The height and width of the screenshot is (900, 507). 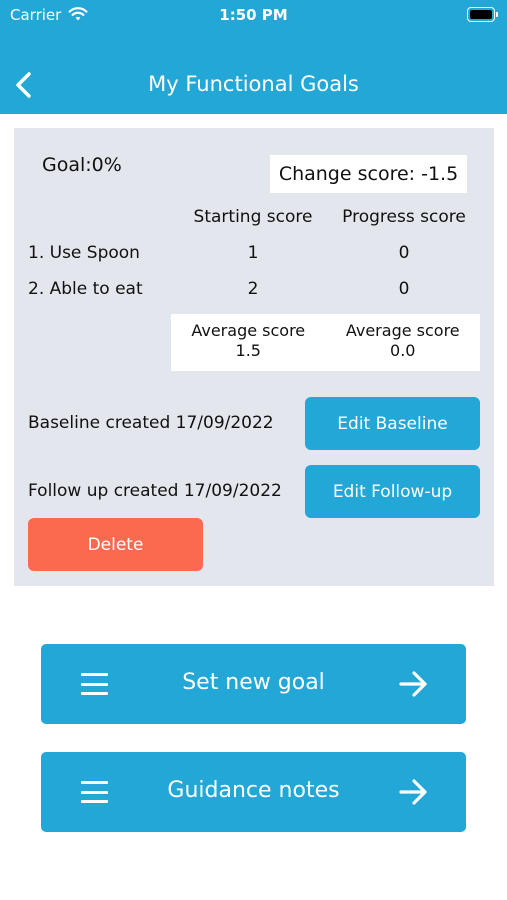 I want to click on goal-row-label: 2. Able to eat, so click(x=85, y=289).